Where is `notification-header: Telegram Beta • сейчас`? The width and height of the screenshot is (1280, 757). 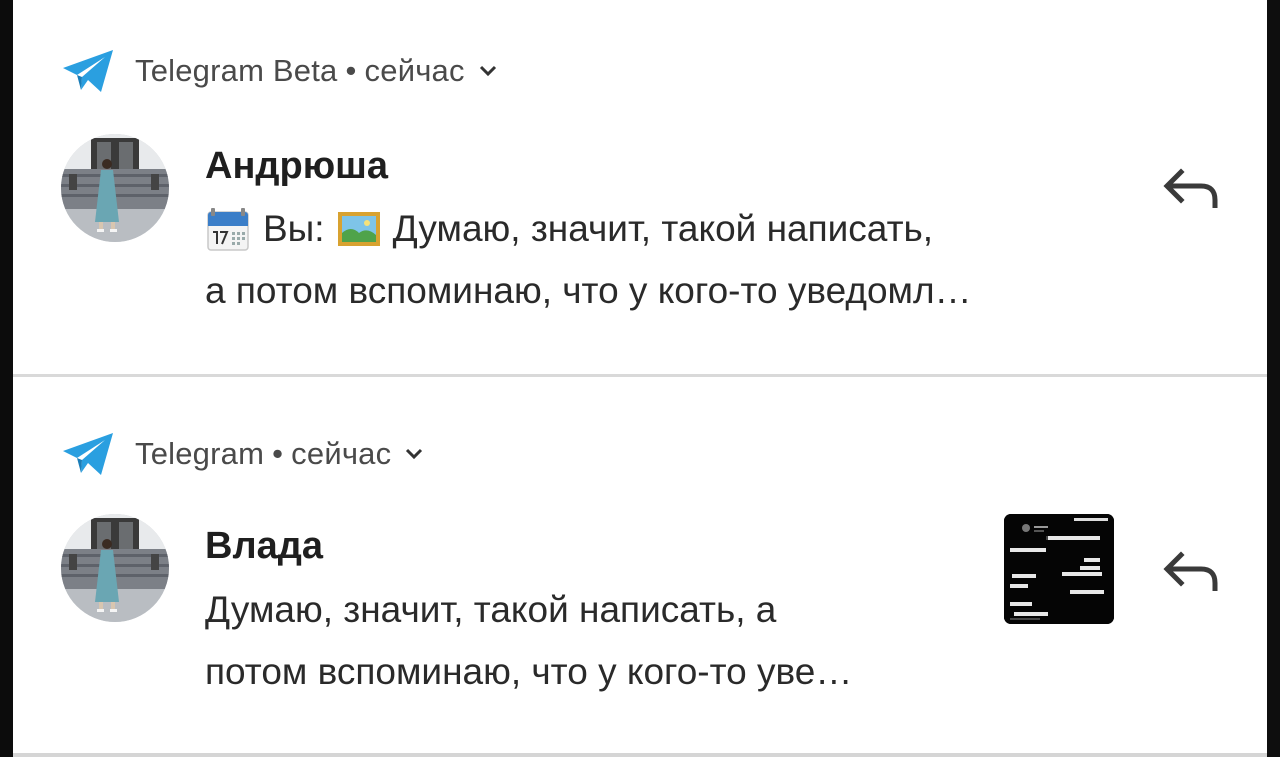
notification-header: Telegram Beta • сейчас is located at coordinates (279, 71).